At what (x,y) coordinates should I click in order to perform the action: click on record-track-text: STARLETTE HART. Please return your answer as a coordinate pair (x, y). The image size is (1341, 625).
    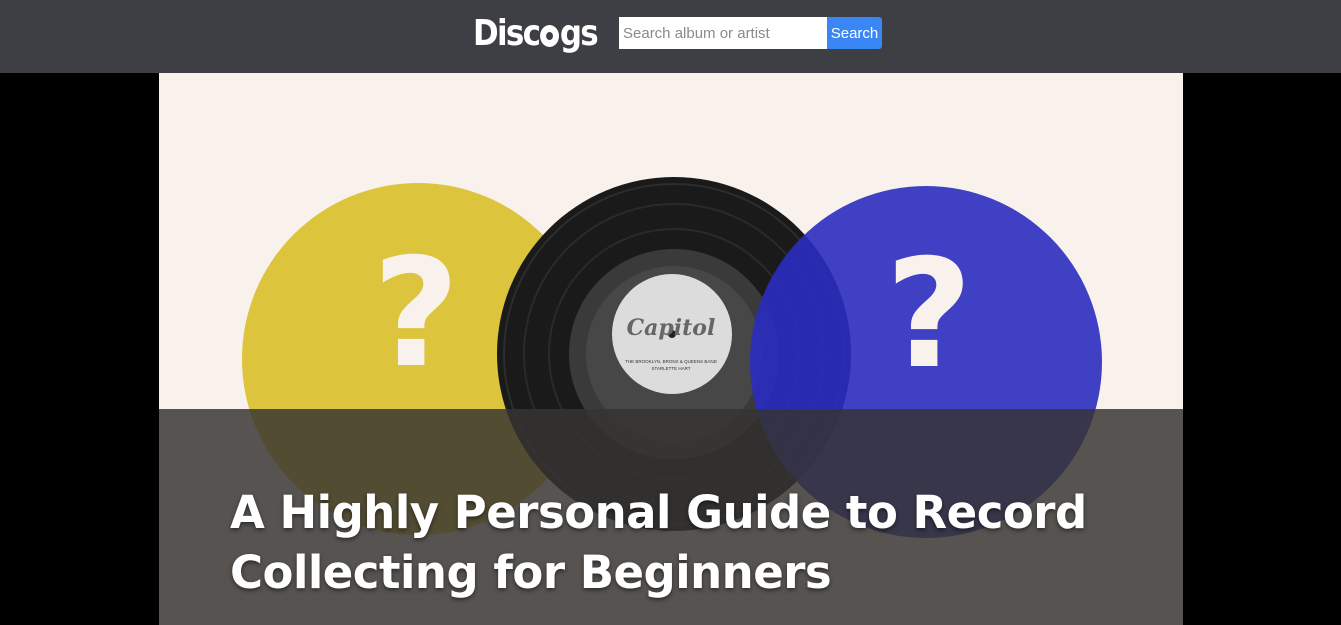
    Looking at the image, I should click on (670, 368).